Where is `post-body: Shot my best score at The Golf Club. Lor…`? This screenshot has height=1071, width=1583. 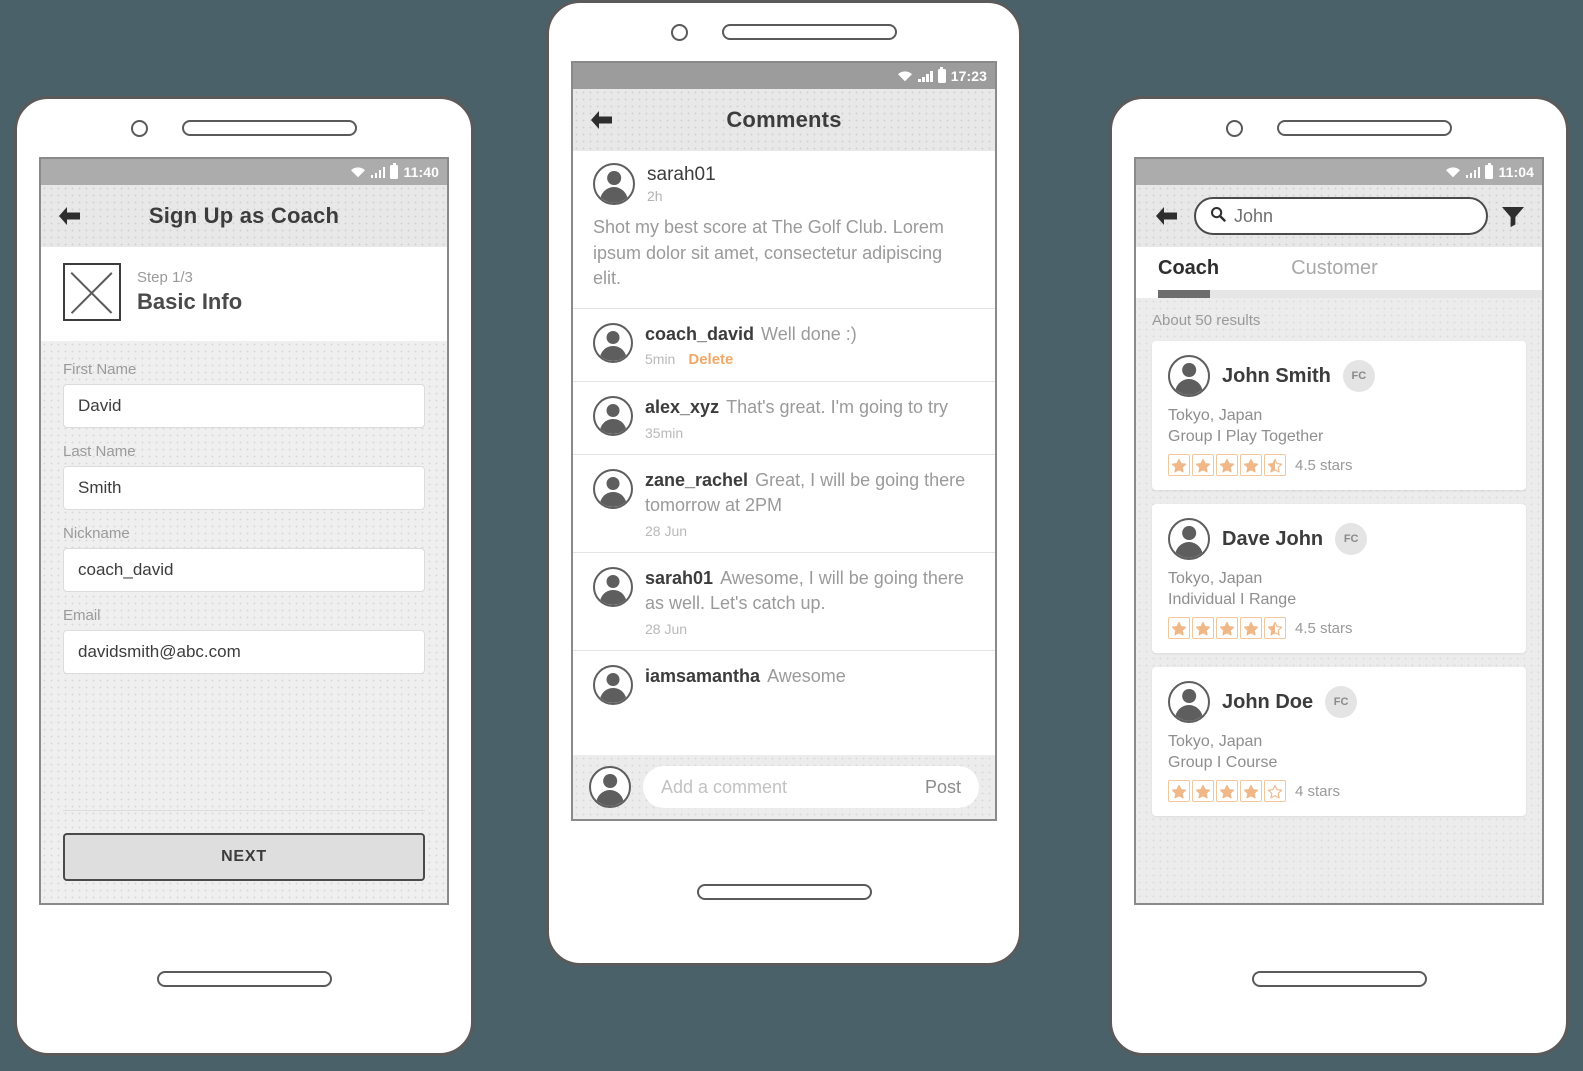
post-body: Shot my best score at The Golf Club. Lor… is located at coordinates (768, 253).